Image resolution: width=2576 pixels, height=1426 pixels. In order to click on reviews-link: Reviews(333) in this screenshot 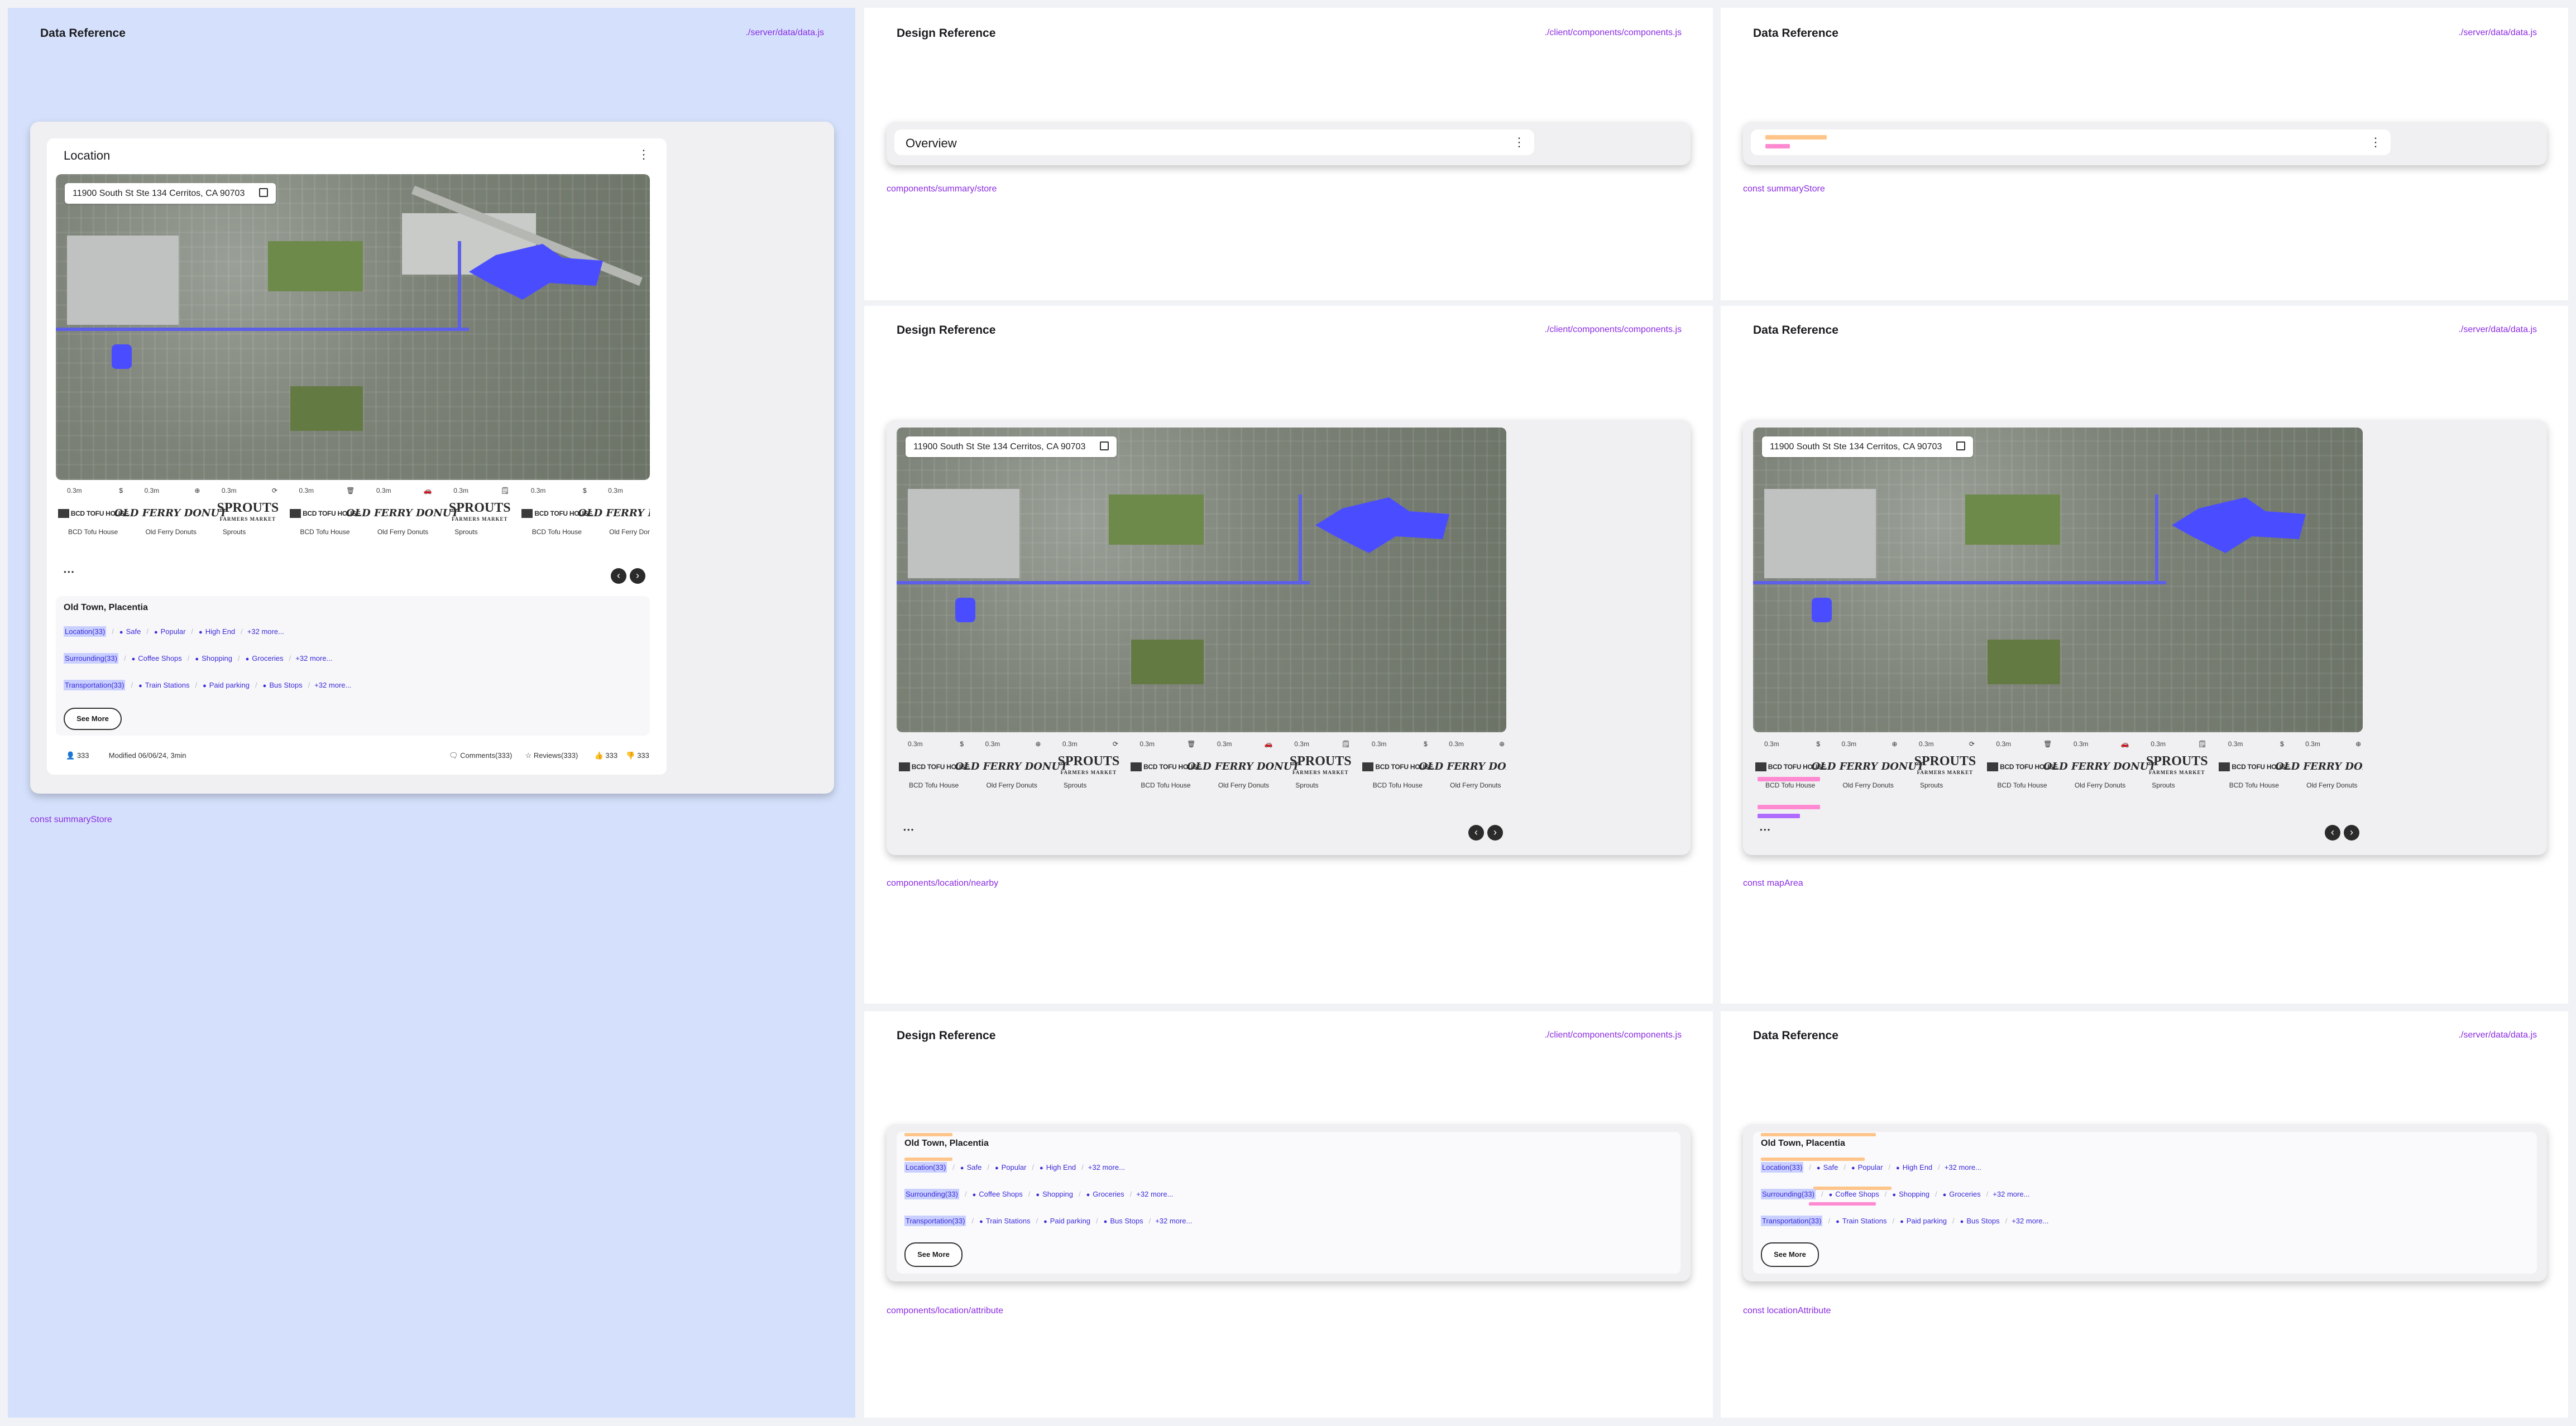, I will do `click(556, 755)`.